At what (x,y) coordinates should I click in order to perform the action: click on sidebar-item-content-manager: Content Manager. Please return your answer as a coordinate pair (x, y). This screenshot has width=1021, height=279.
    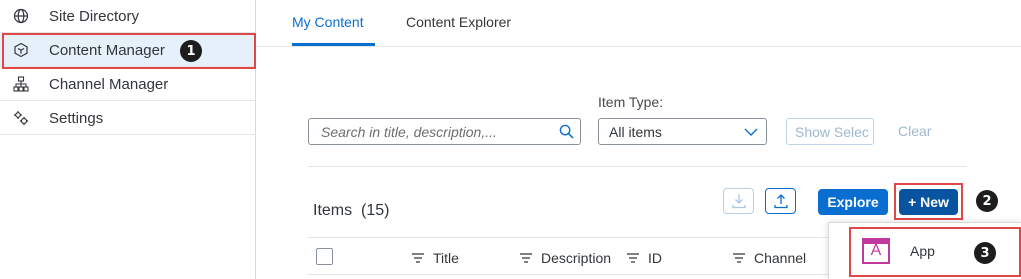
    Looking at the image, I should click on (128, 50).